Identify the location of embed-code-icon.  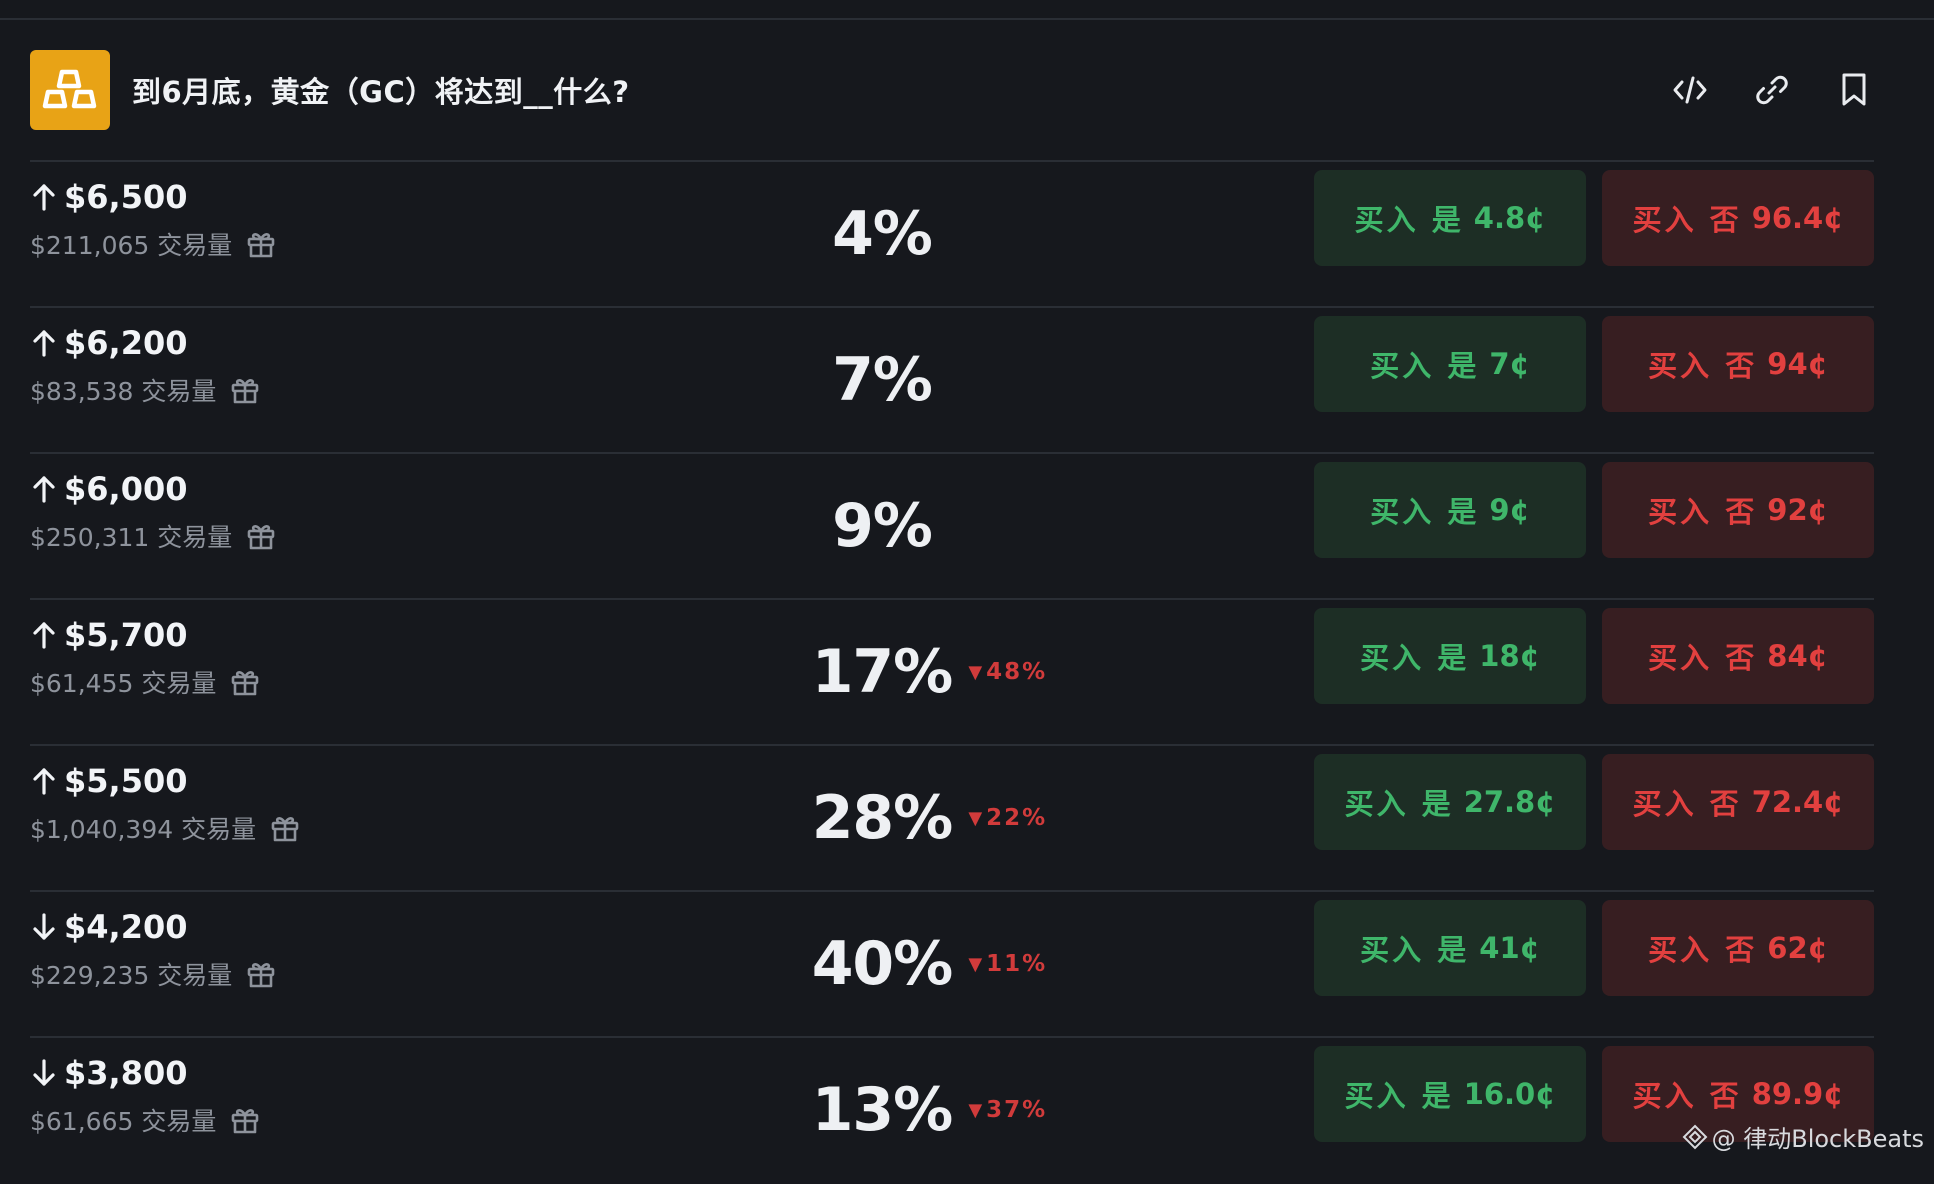
(1690, 90).